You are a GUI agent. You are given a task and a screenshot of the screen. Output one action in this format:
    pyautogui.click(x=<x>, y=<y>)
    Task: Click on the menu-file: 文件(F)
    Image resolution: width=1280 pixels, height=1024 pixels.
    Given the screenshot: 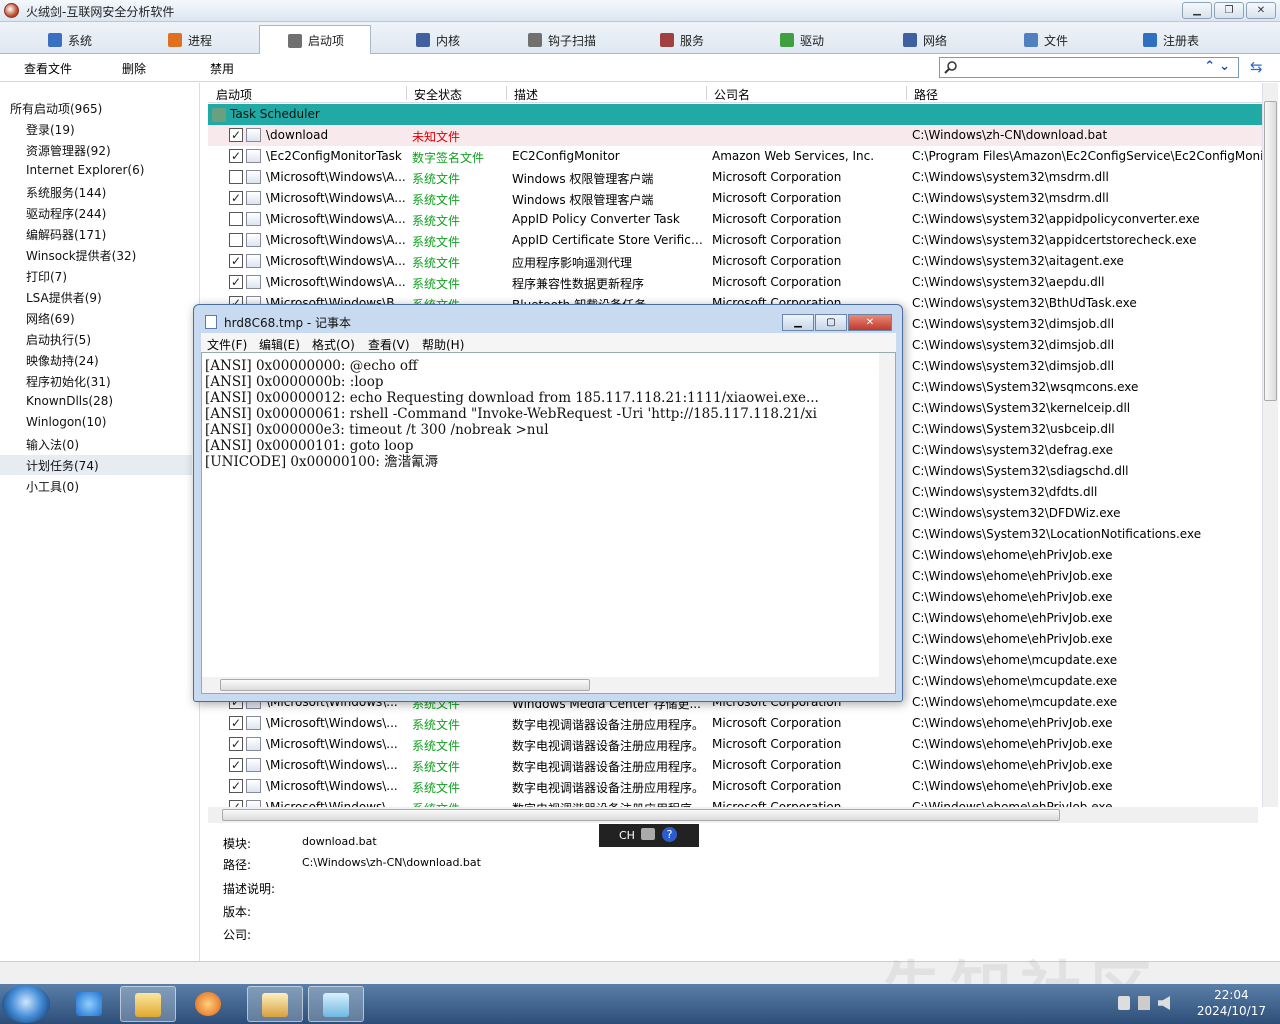 What is the action you would take?
    pyautogui.click(x=227, y=344)
    